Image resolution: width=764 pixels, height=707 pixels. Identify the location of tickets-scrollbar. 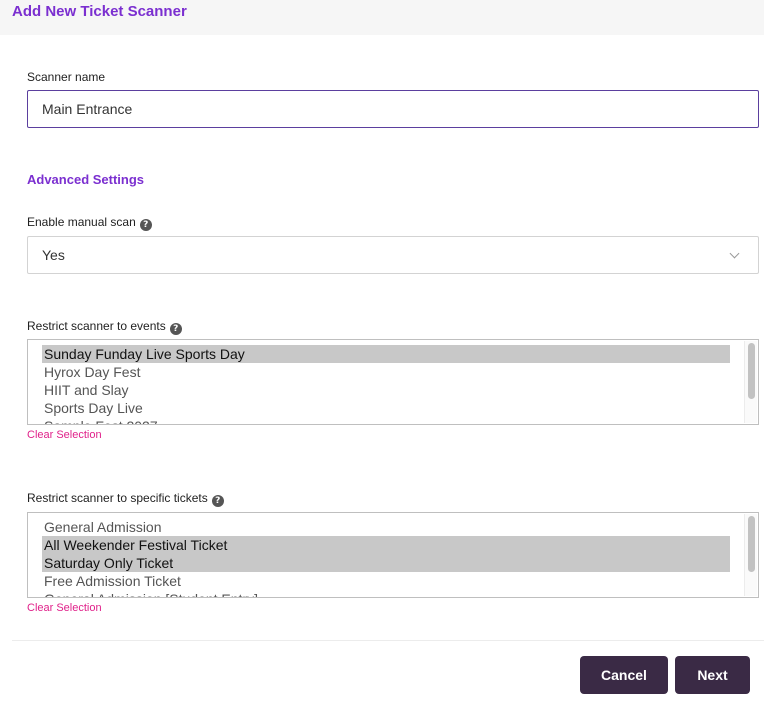
(750, 555).